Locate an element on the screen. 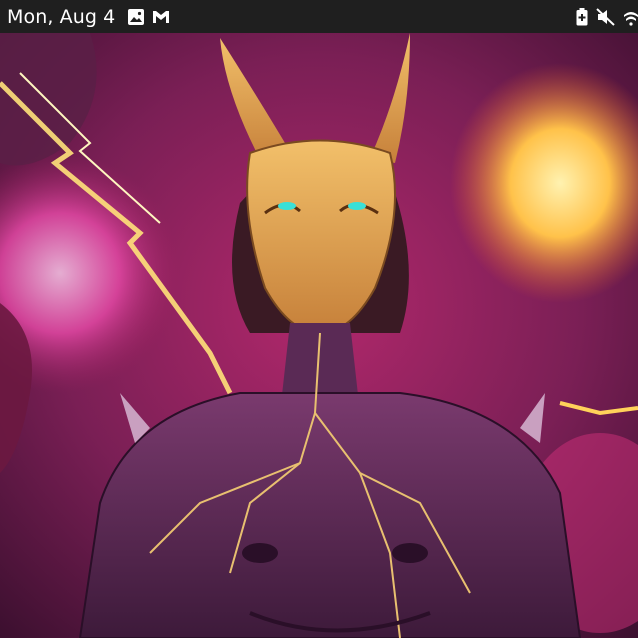 The width and height of the screenshot is (638, 638). battery-saver-icon is located at coordinates (582, 16).